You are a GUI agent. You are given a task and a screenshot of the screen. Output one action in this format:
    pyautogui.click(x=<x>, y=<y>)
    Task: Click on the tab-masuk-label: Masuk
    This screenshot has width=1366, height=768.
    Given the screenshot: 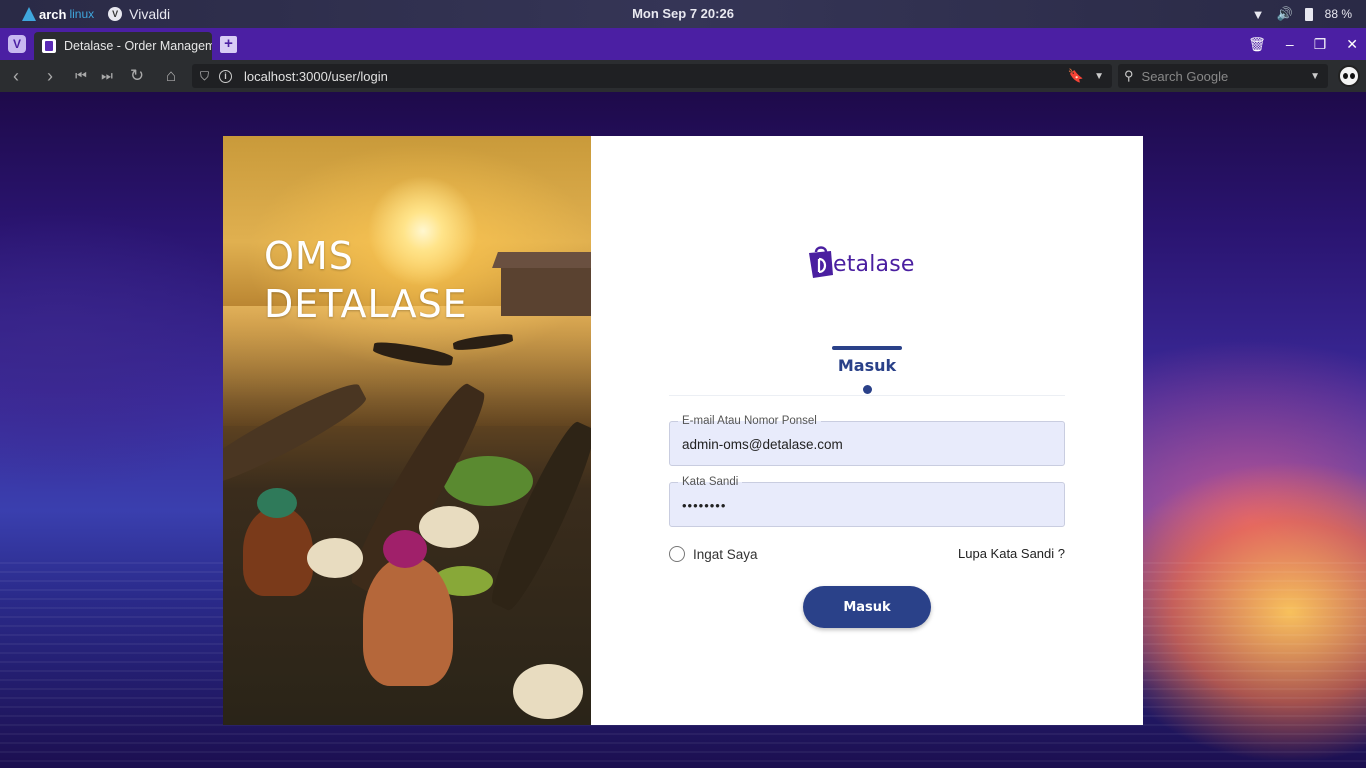 What is the action you would take?
    pyautogui.click(x=867, y=365)
    